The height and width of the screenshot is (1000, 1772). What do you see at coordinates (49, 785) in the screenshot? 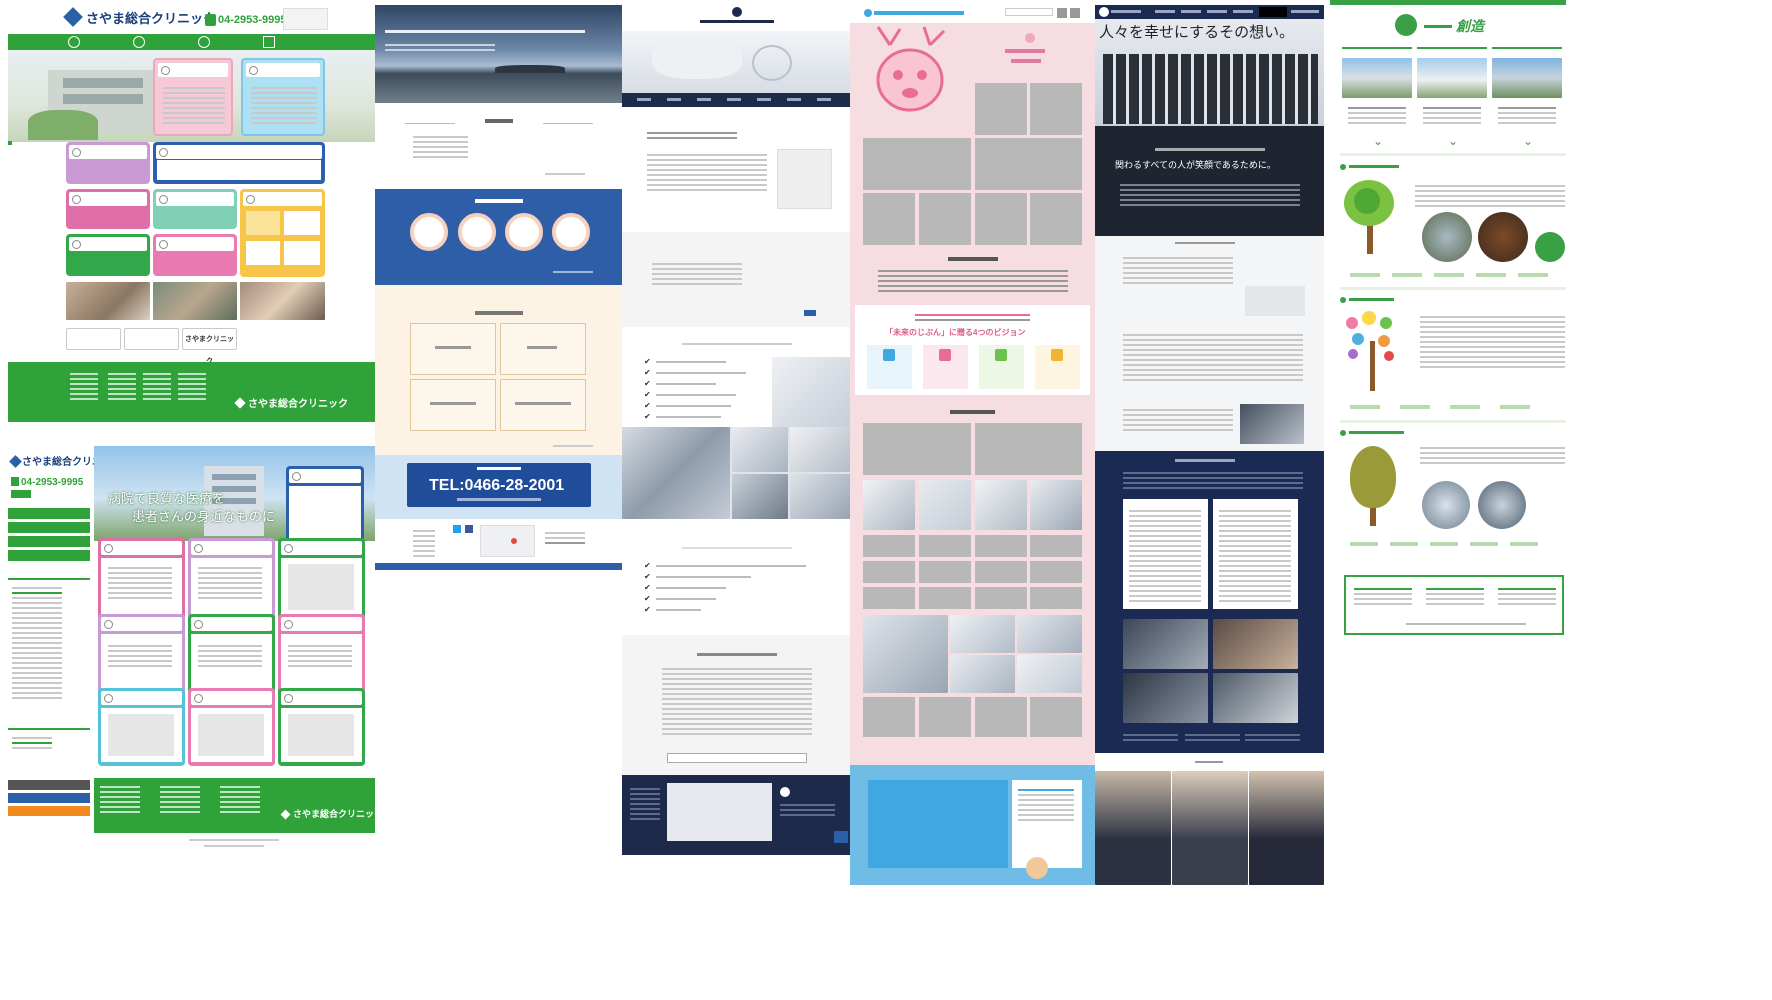
I see `sidebar-group-gray` at bounding box center [49, 785].